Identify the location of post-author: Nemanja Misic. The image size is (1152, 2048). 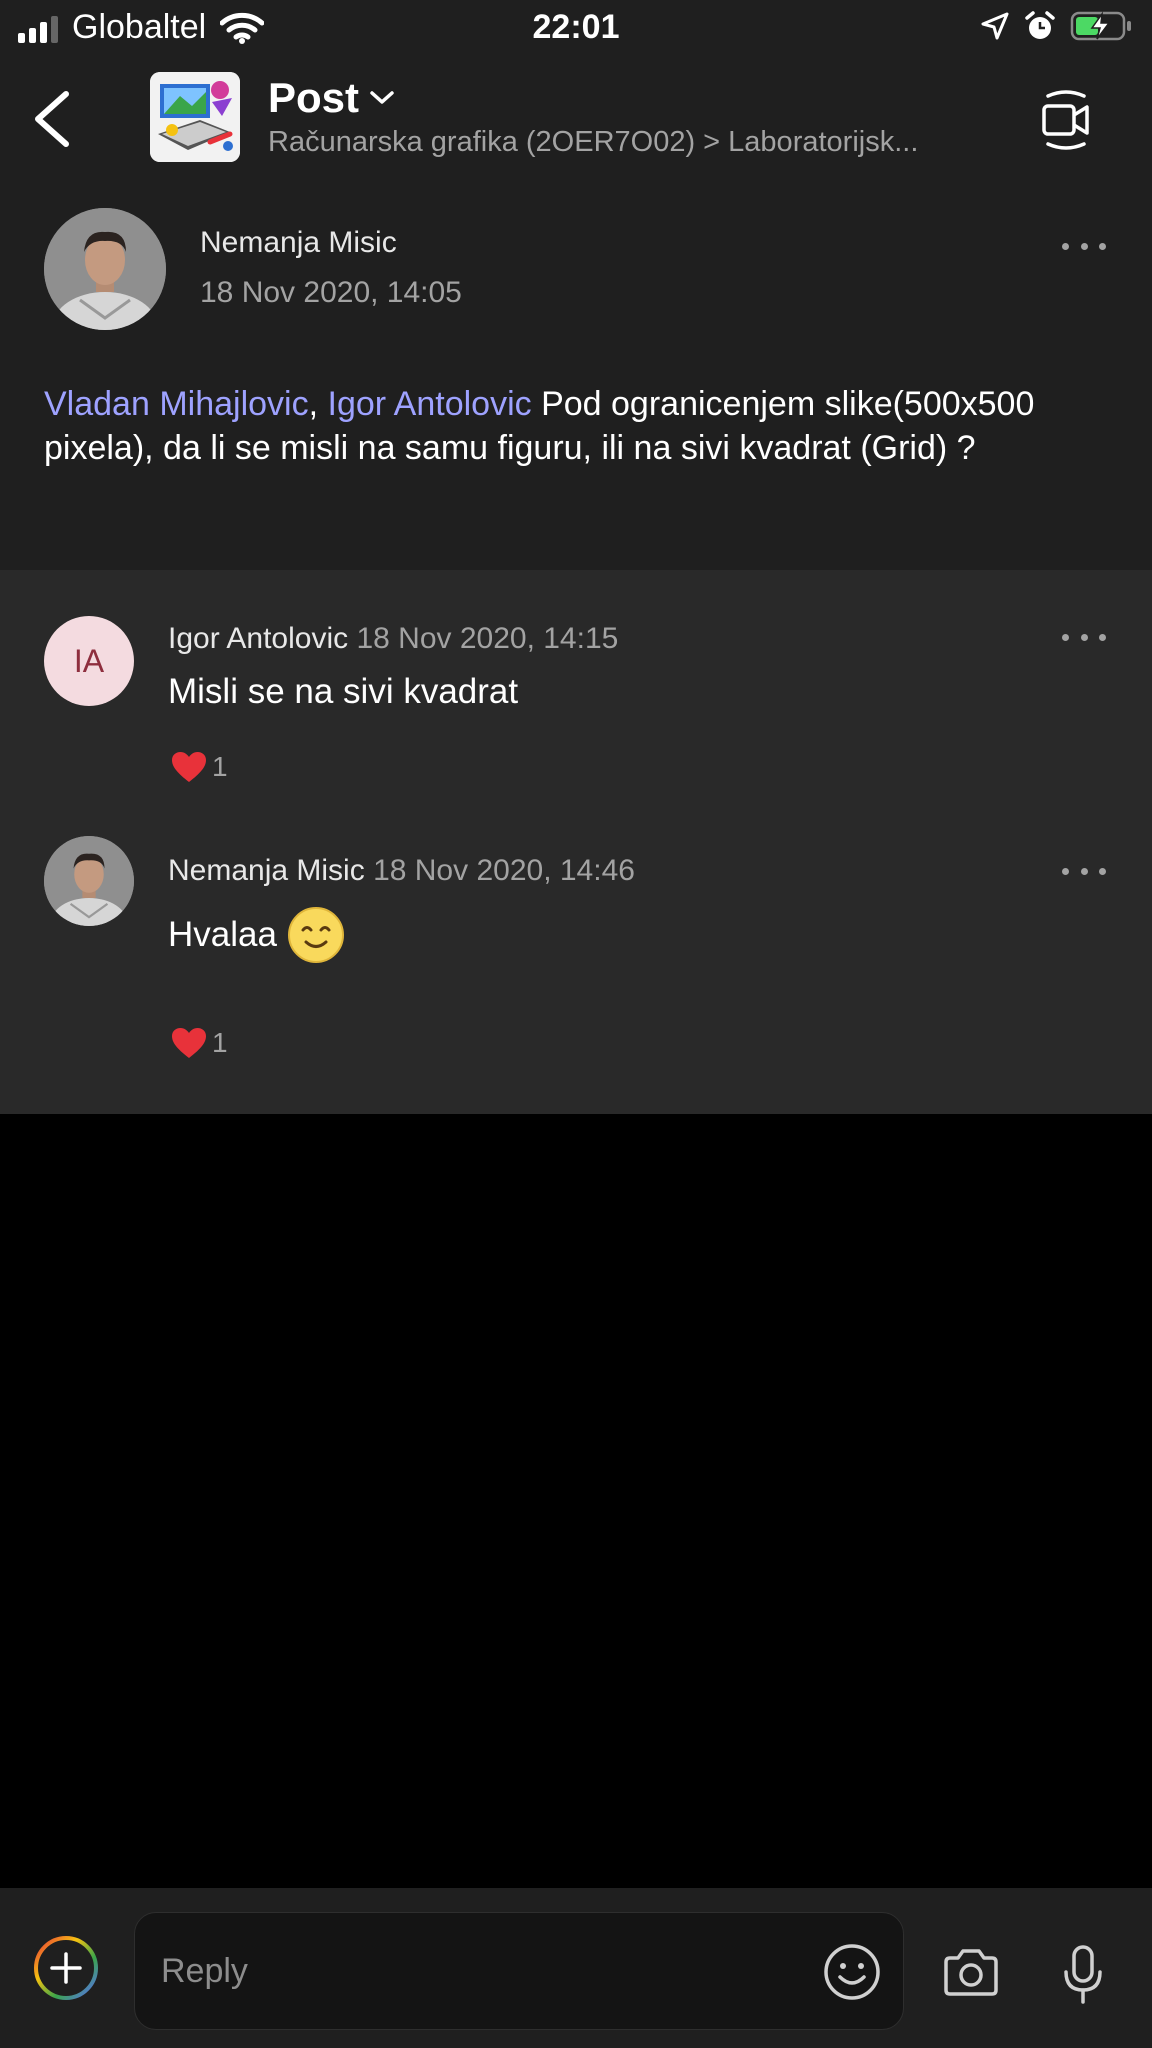
(298, 243).